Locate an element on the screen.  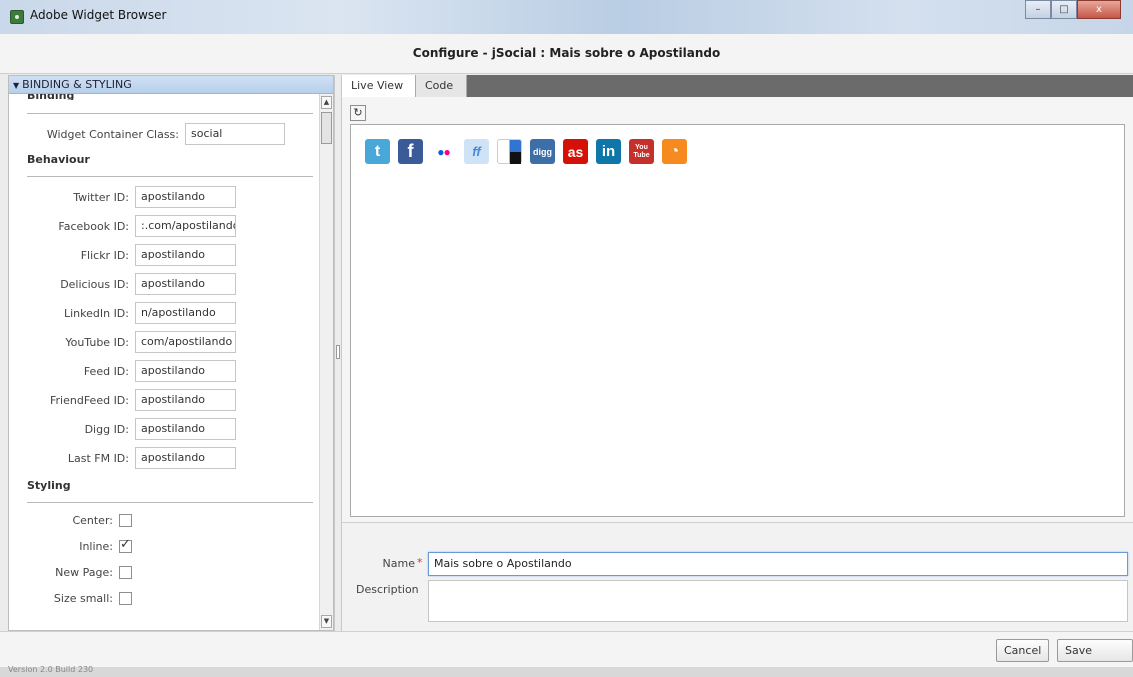
app-title: Adobe Widget Browser is located at coordinates (98, 15).